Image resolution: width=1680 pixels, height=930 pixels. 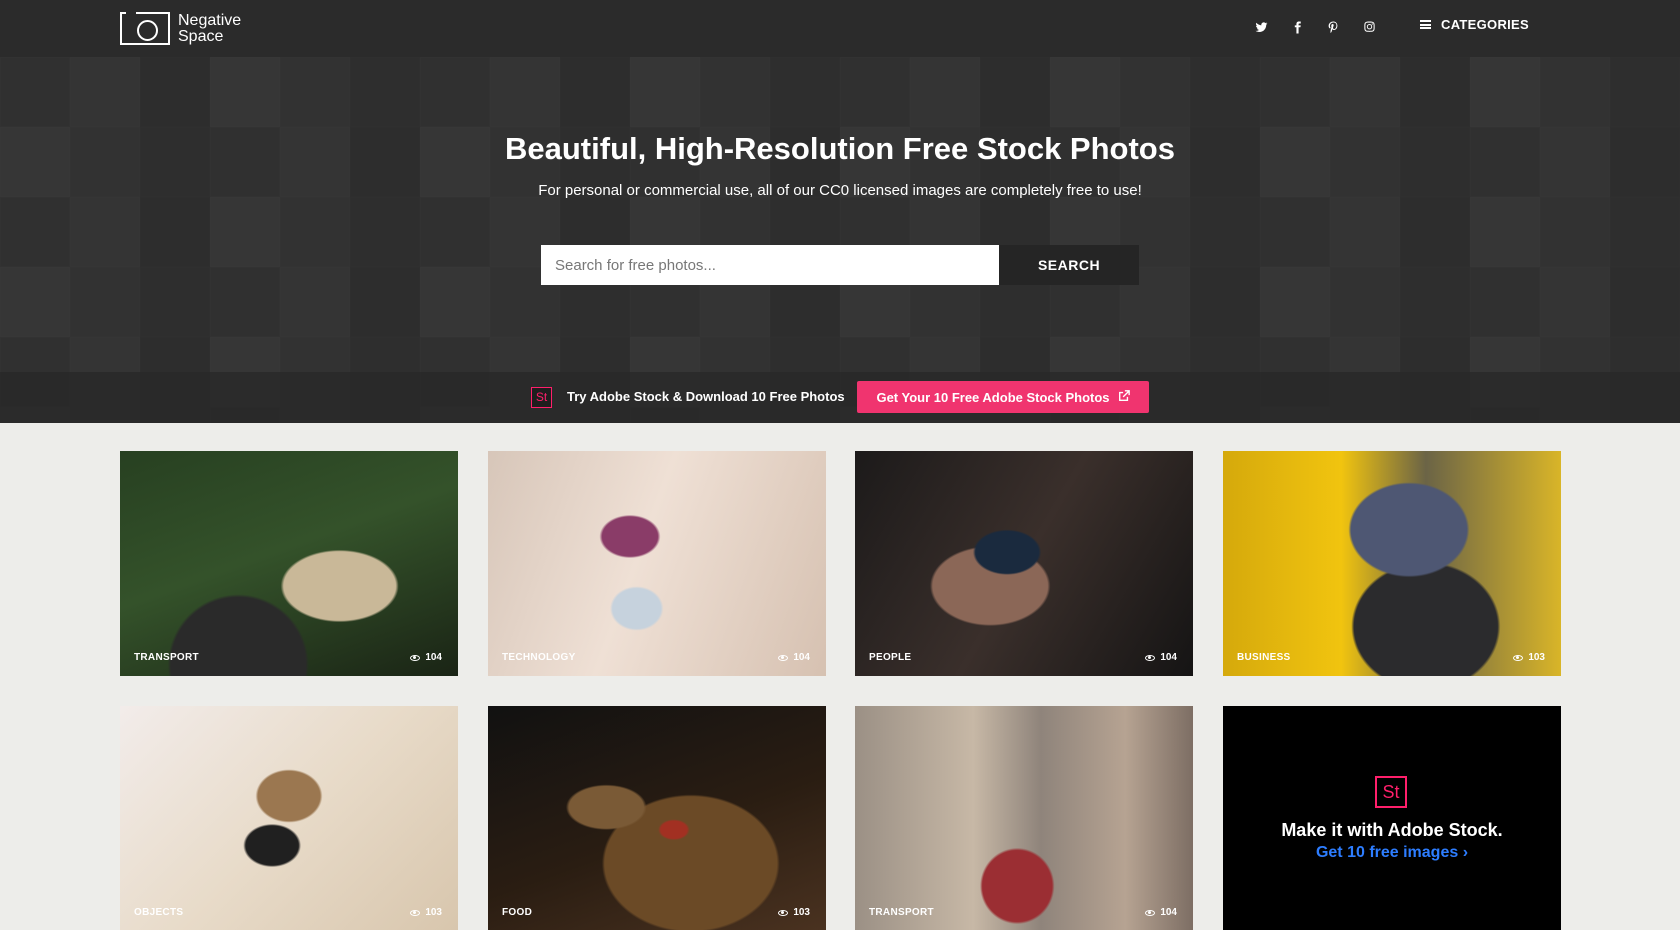 I want to click on site-logo: Negative Space, so click(x=184, y=27).